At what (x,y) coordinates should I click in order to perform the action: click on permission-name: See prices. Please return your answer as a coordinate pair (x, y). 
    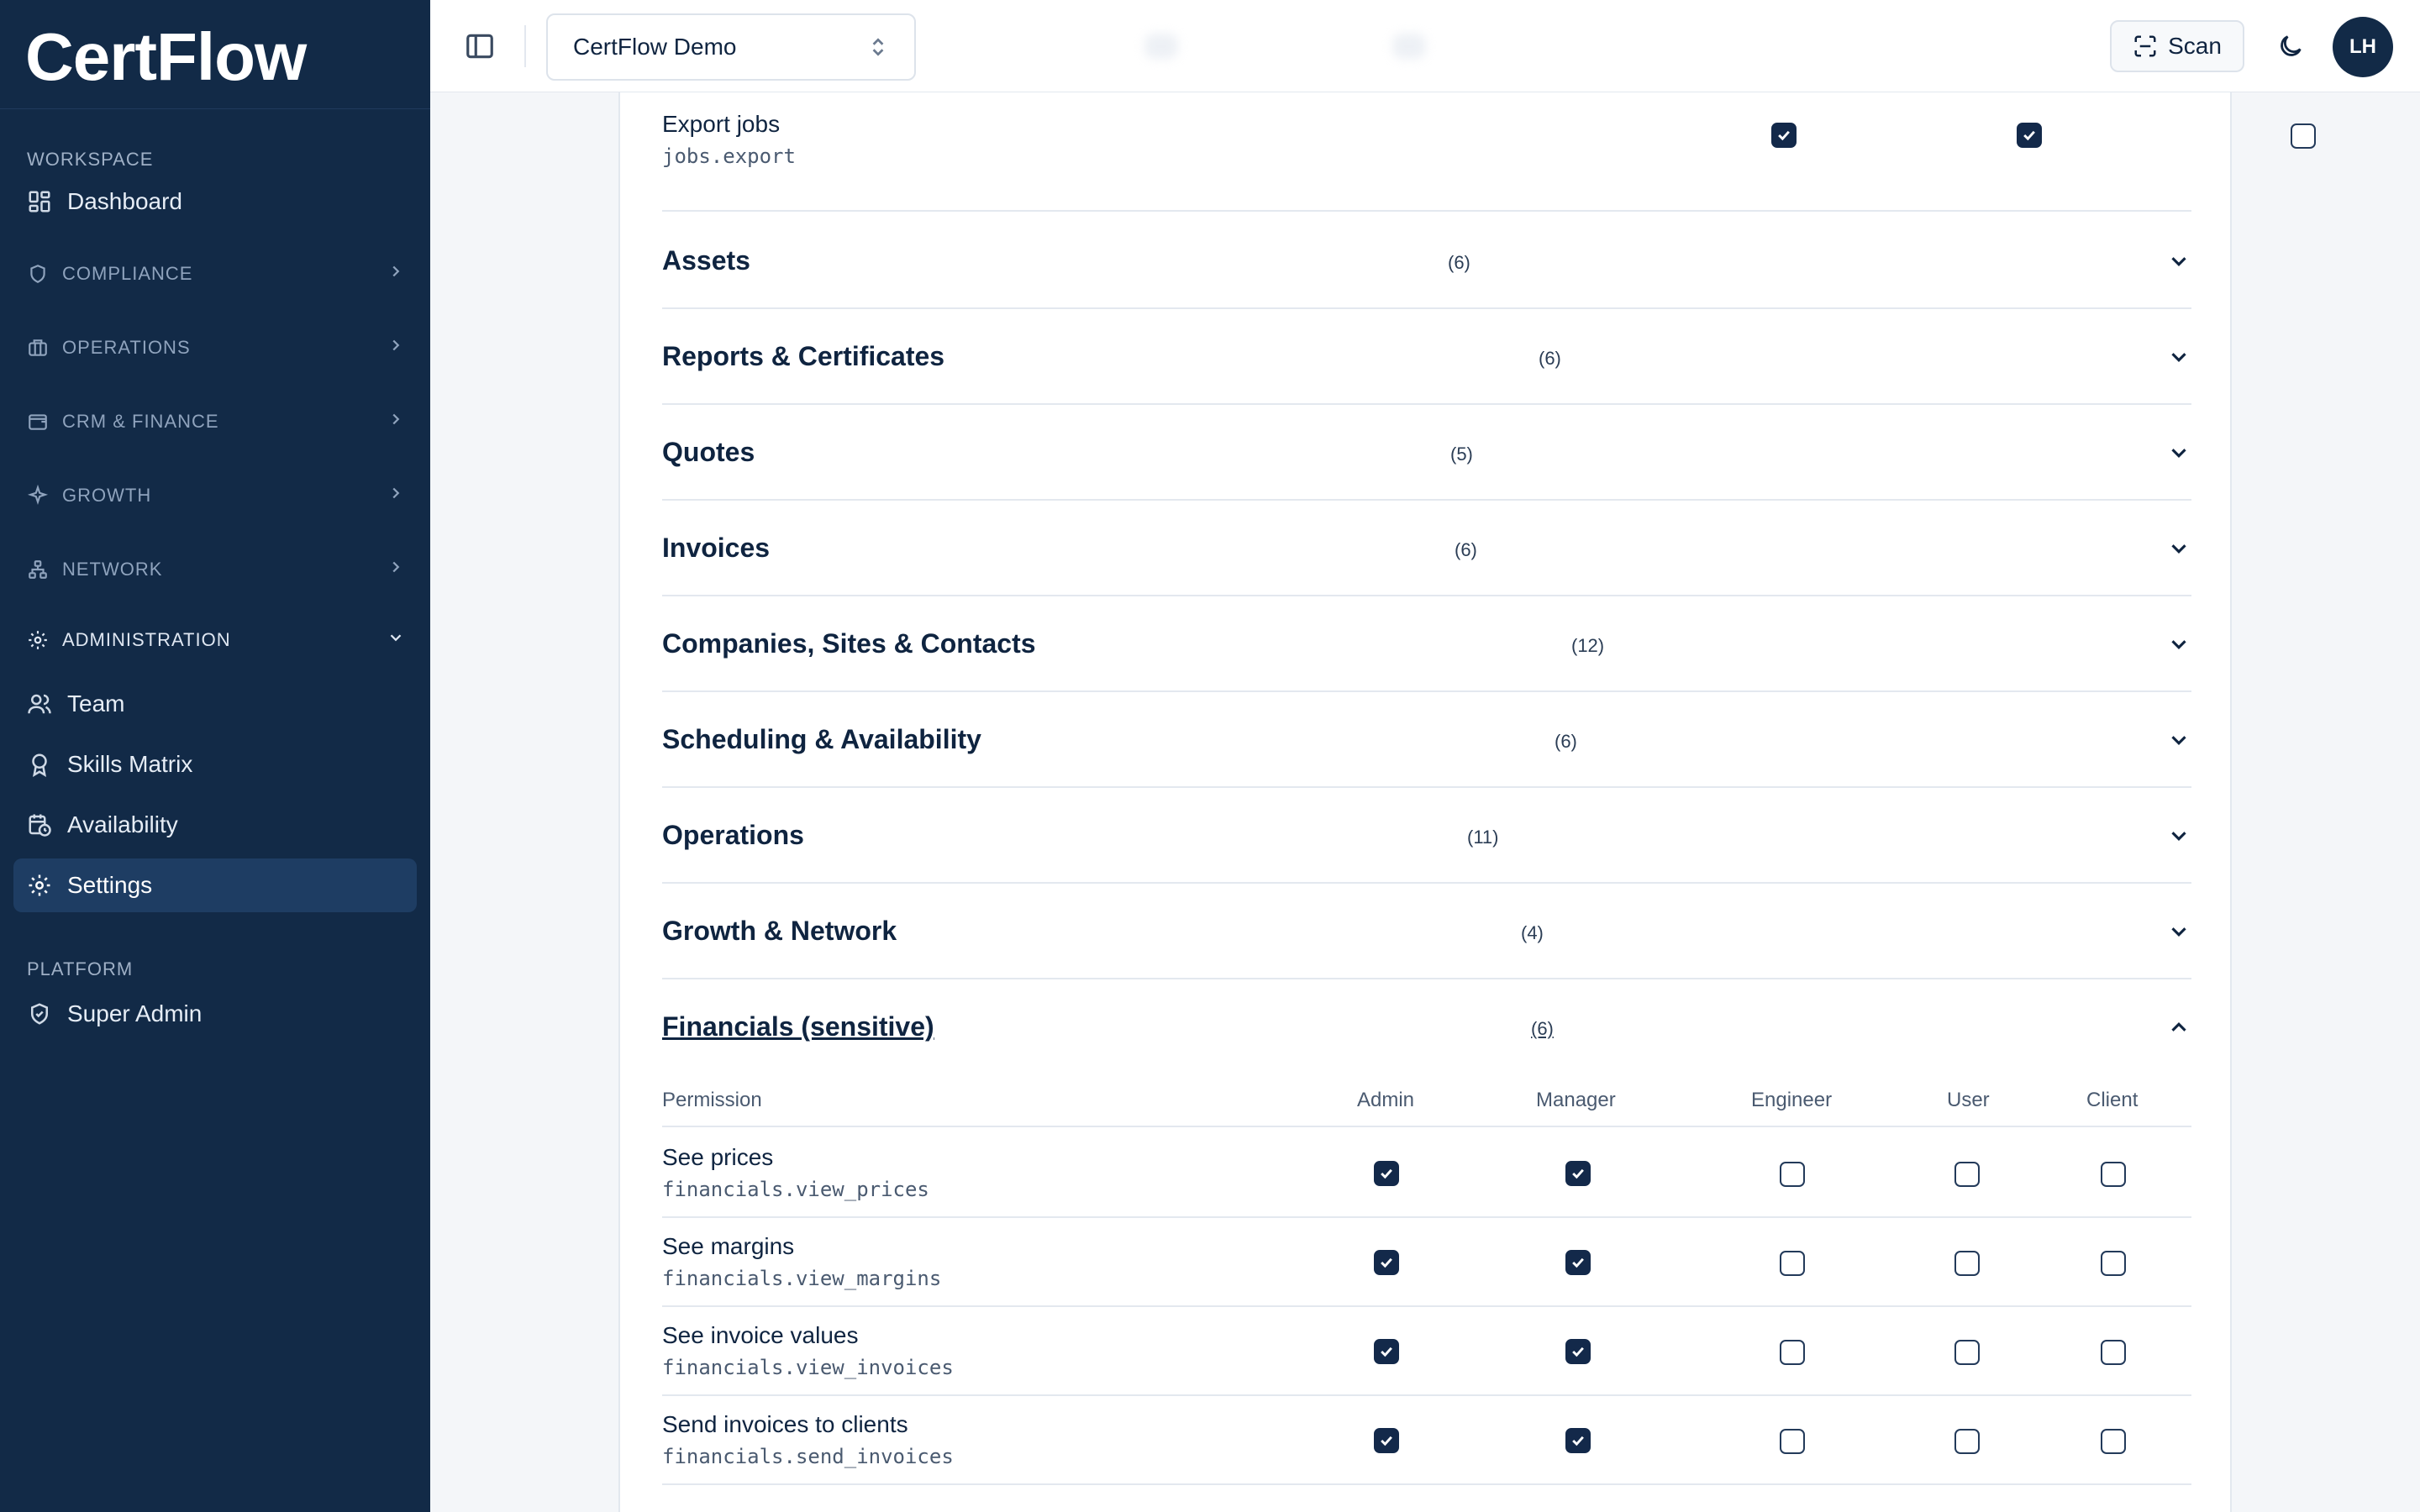
    Looking at the image, I should click on (718, 1157).